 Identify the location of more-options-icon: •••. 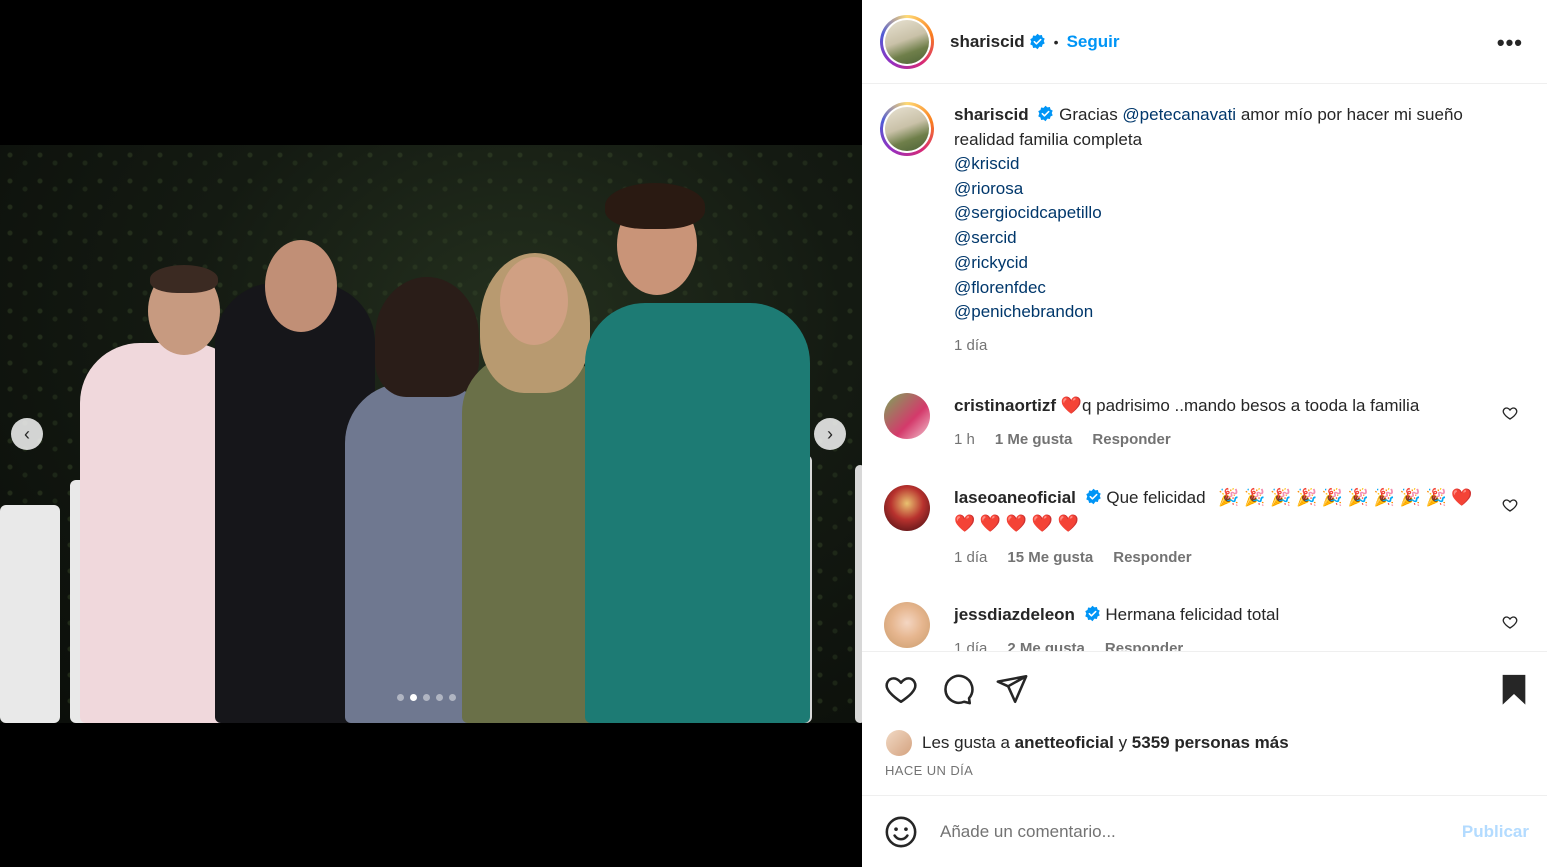
(1510, 43).